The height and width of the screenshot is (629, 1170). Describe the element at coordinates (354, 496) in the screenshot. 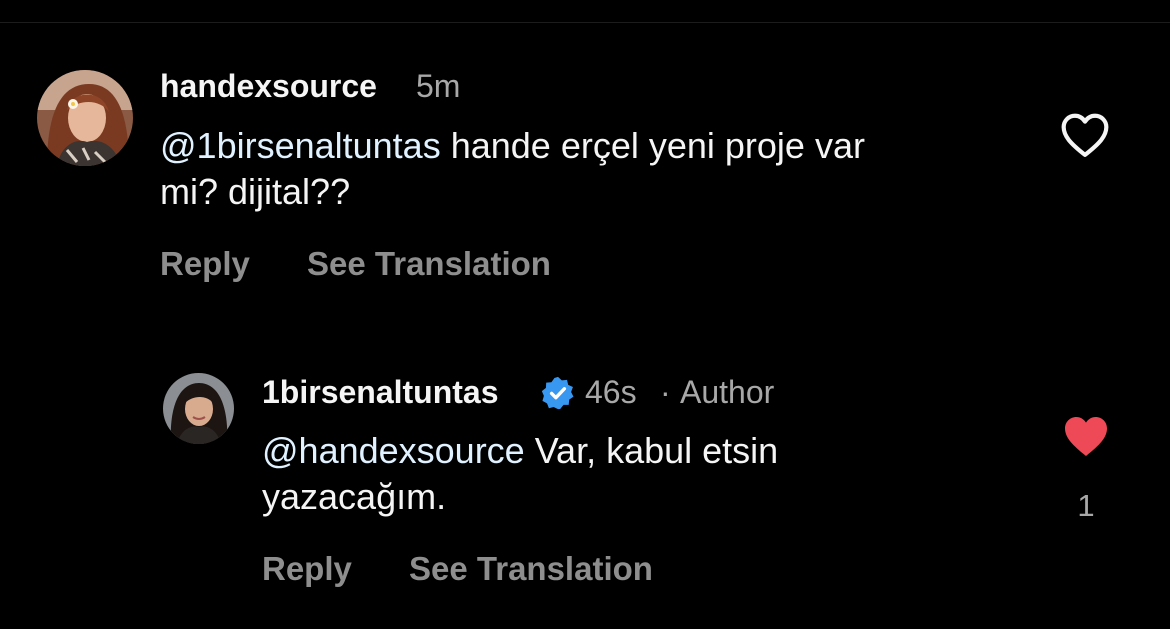

I see `reply-text-line2: yazacağım.` at that location.